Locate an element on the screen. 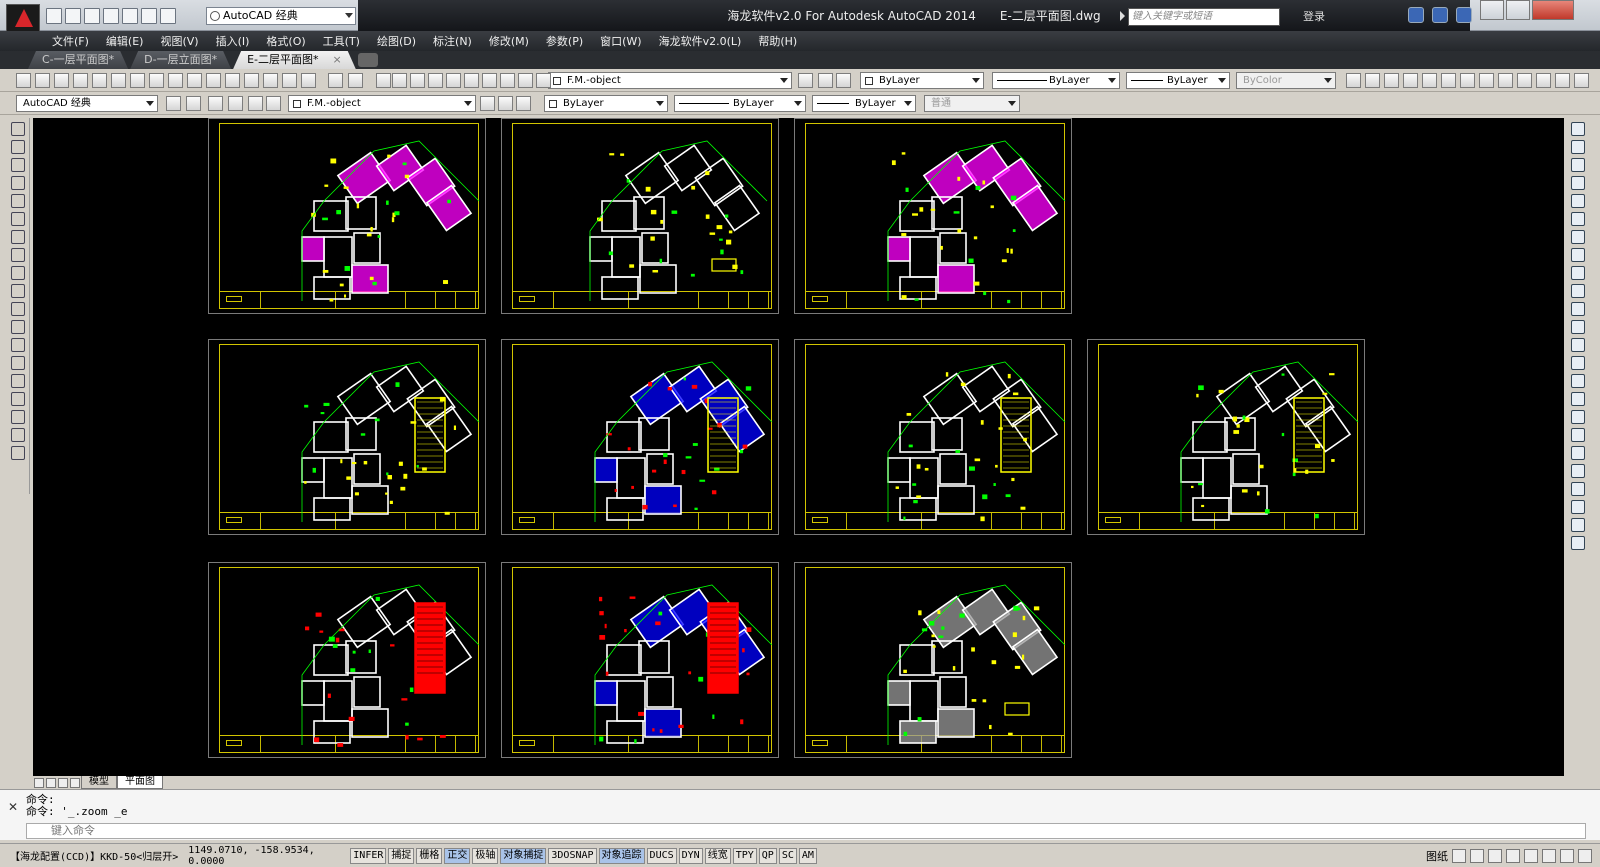  status-toggle-button: DUCS is located at coordinates (661, 855).